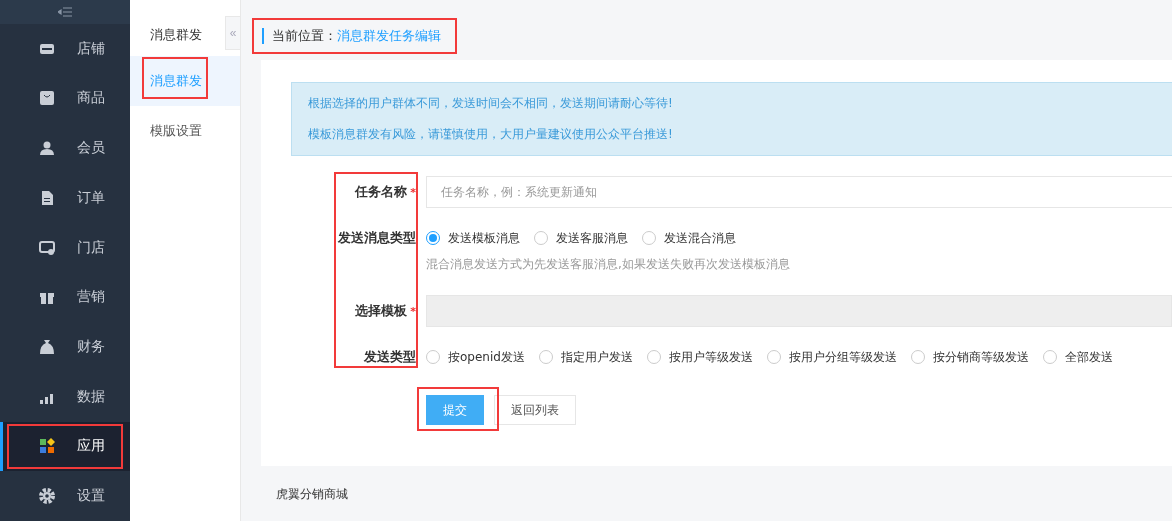  What do you see at coordinates (710, 357) in the screenshot?
I see `radio-label: 按用户等级发送` at bounding box center [710, 357].